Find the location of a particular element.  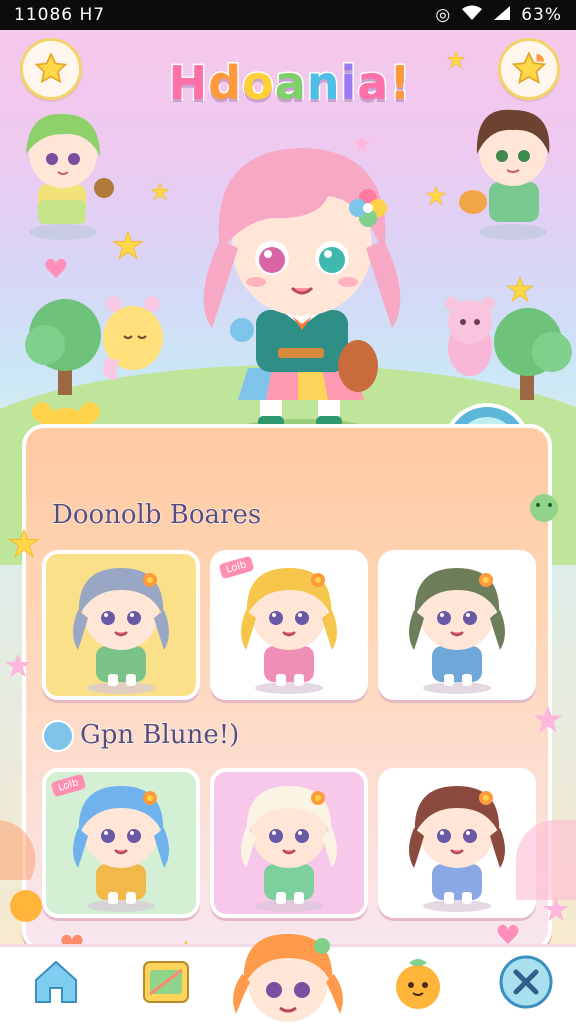

game-title: Hdoania! is located at coordinates (289, 83).